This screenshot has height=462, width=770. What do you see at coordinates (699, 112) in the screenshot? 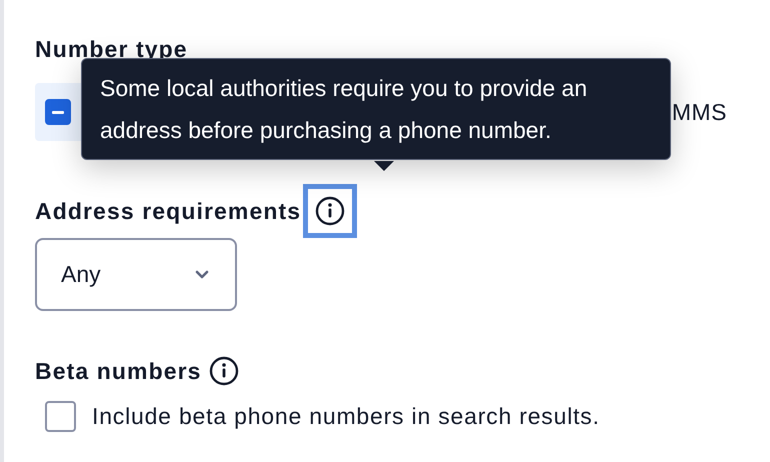
I see `option-label: MMS` at bounding box center [699, 112].